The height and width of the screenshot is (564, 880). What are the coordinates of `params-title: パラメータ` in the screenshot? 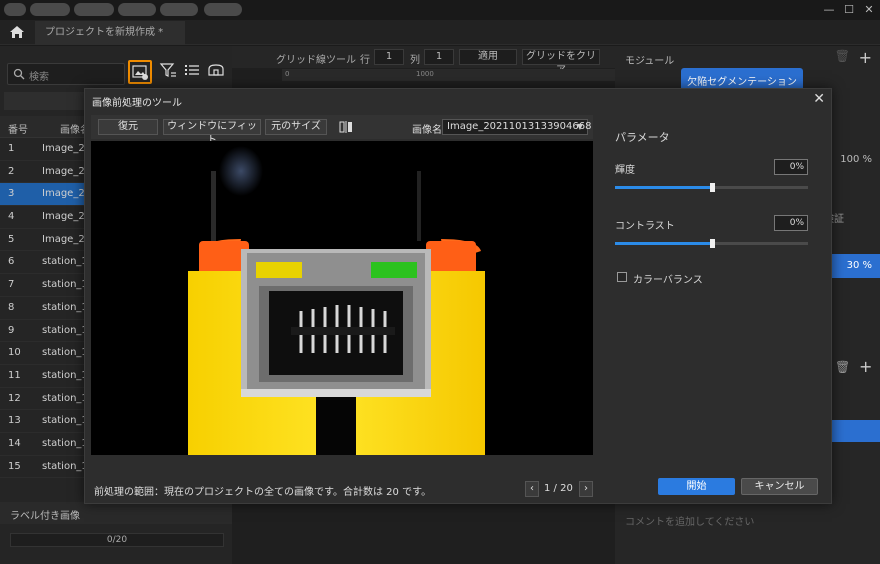 It's located at (642, 137).